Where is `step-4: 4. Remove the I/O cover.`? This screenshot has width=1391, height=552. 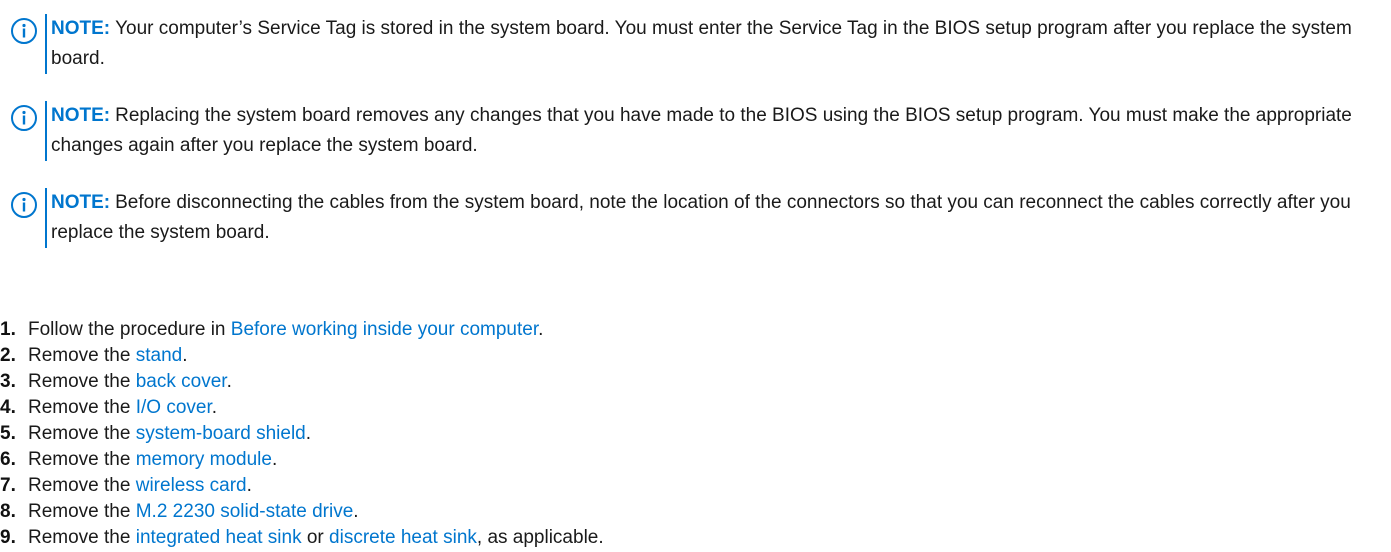
step-4: 4. Remove the I/O cover. is located at coordinates (302, 408).